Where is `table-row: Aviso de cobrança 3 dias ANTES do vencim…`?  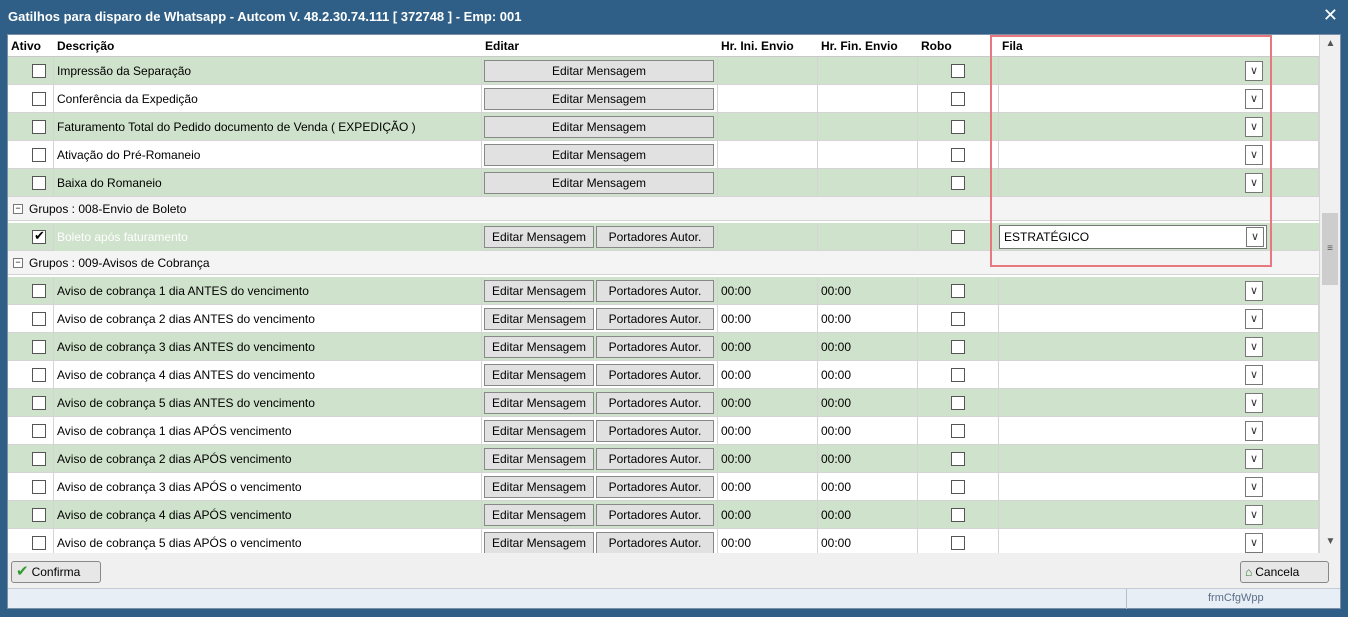
table-row: Aviso de cobrança 3 dias ANTES do vencim… is located at coordinates (663, 347).